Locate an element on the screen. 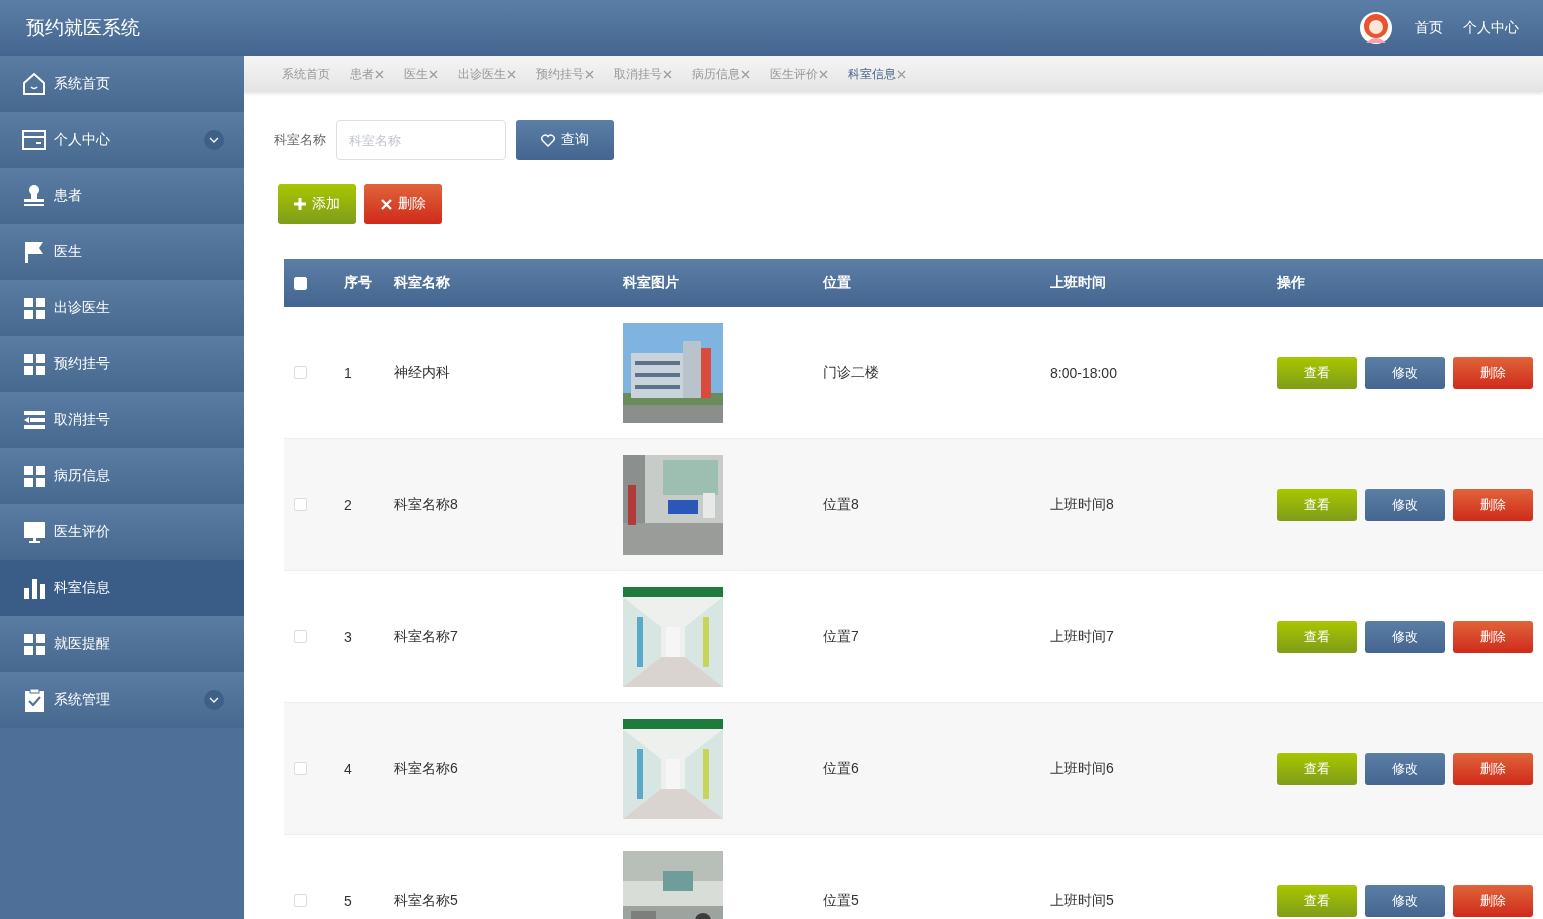 This screenshot has width=1543, height=919. sidebar-item: 系统首页 is located at coordinates (122, 84).